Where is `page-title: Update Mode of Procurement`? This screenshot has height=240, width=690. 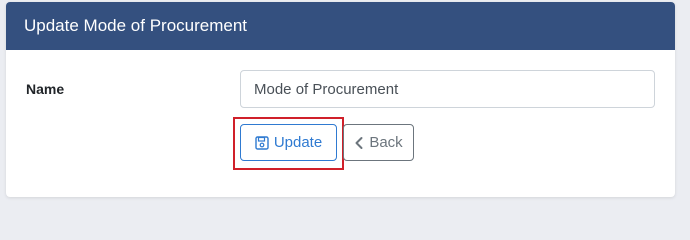
page-title: Update Mode of Procurement is located at coordinates (136, 25).